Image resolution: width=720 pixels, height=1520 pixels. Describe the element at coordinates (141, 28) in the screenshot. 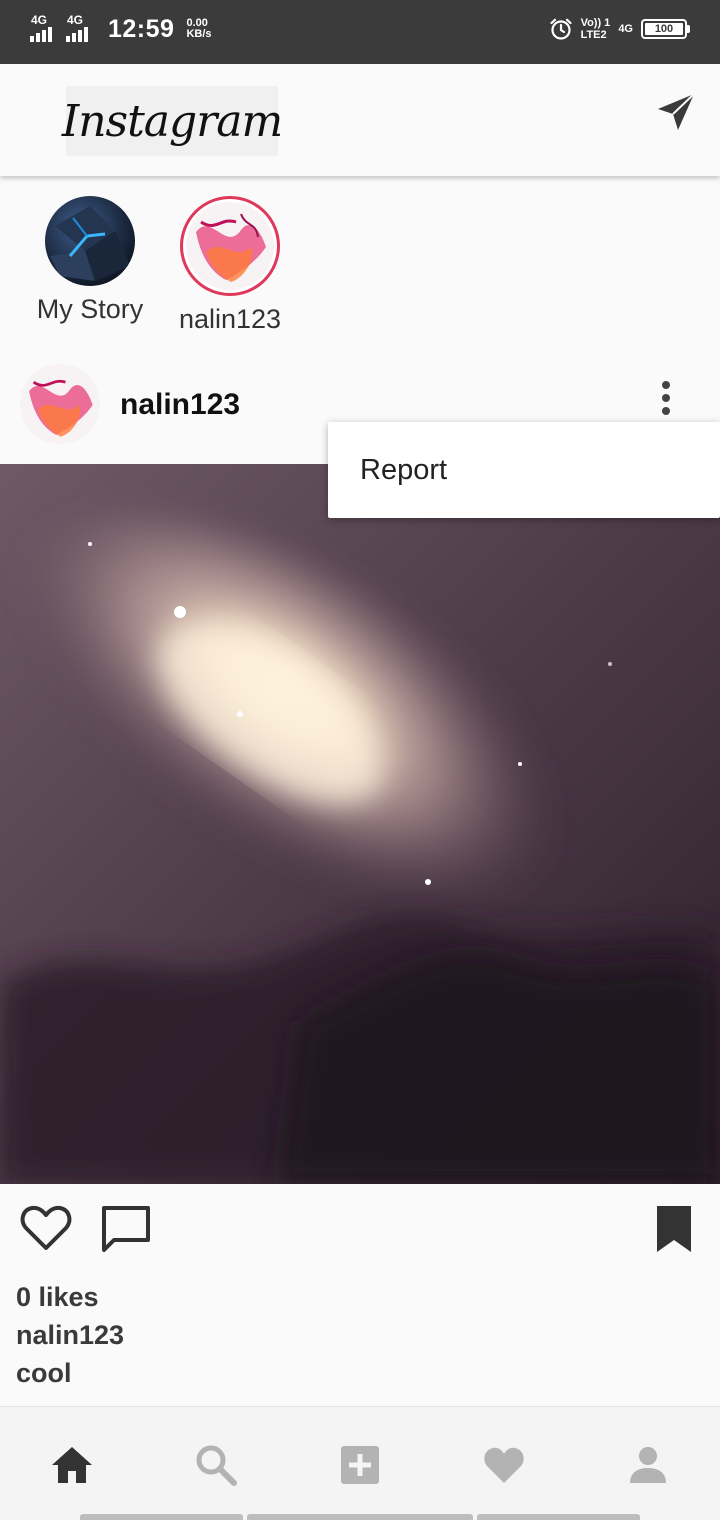

I see `clock: 12:59` at that location.